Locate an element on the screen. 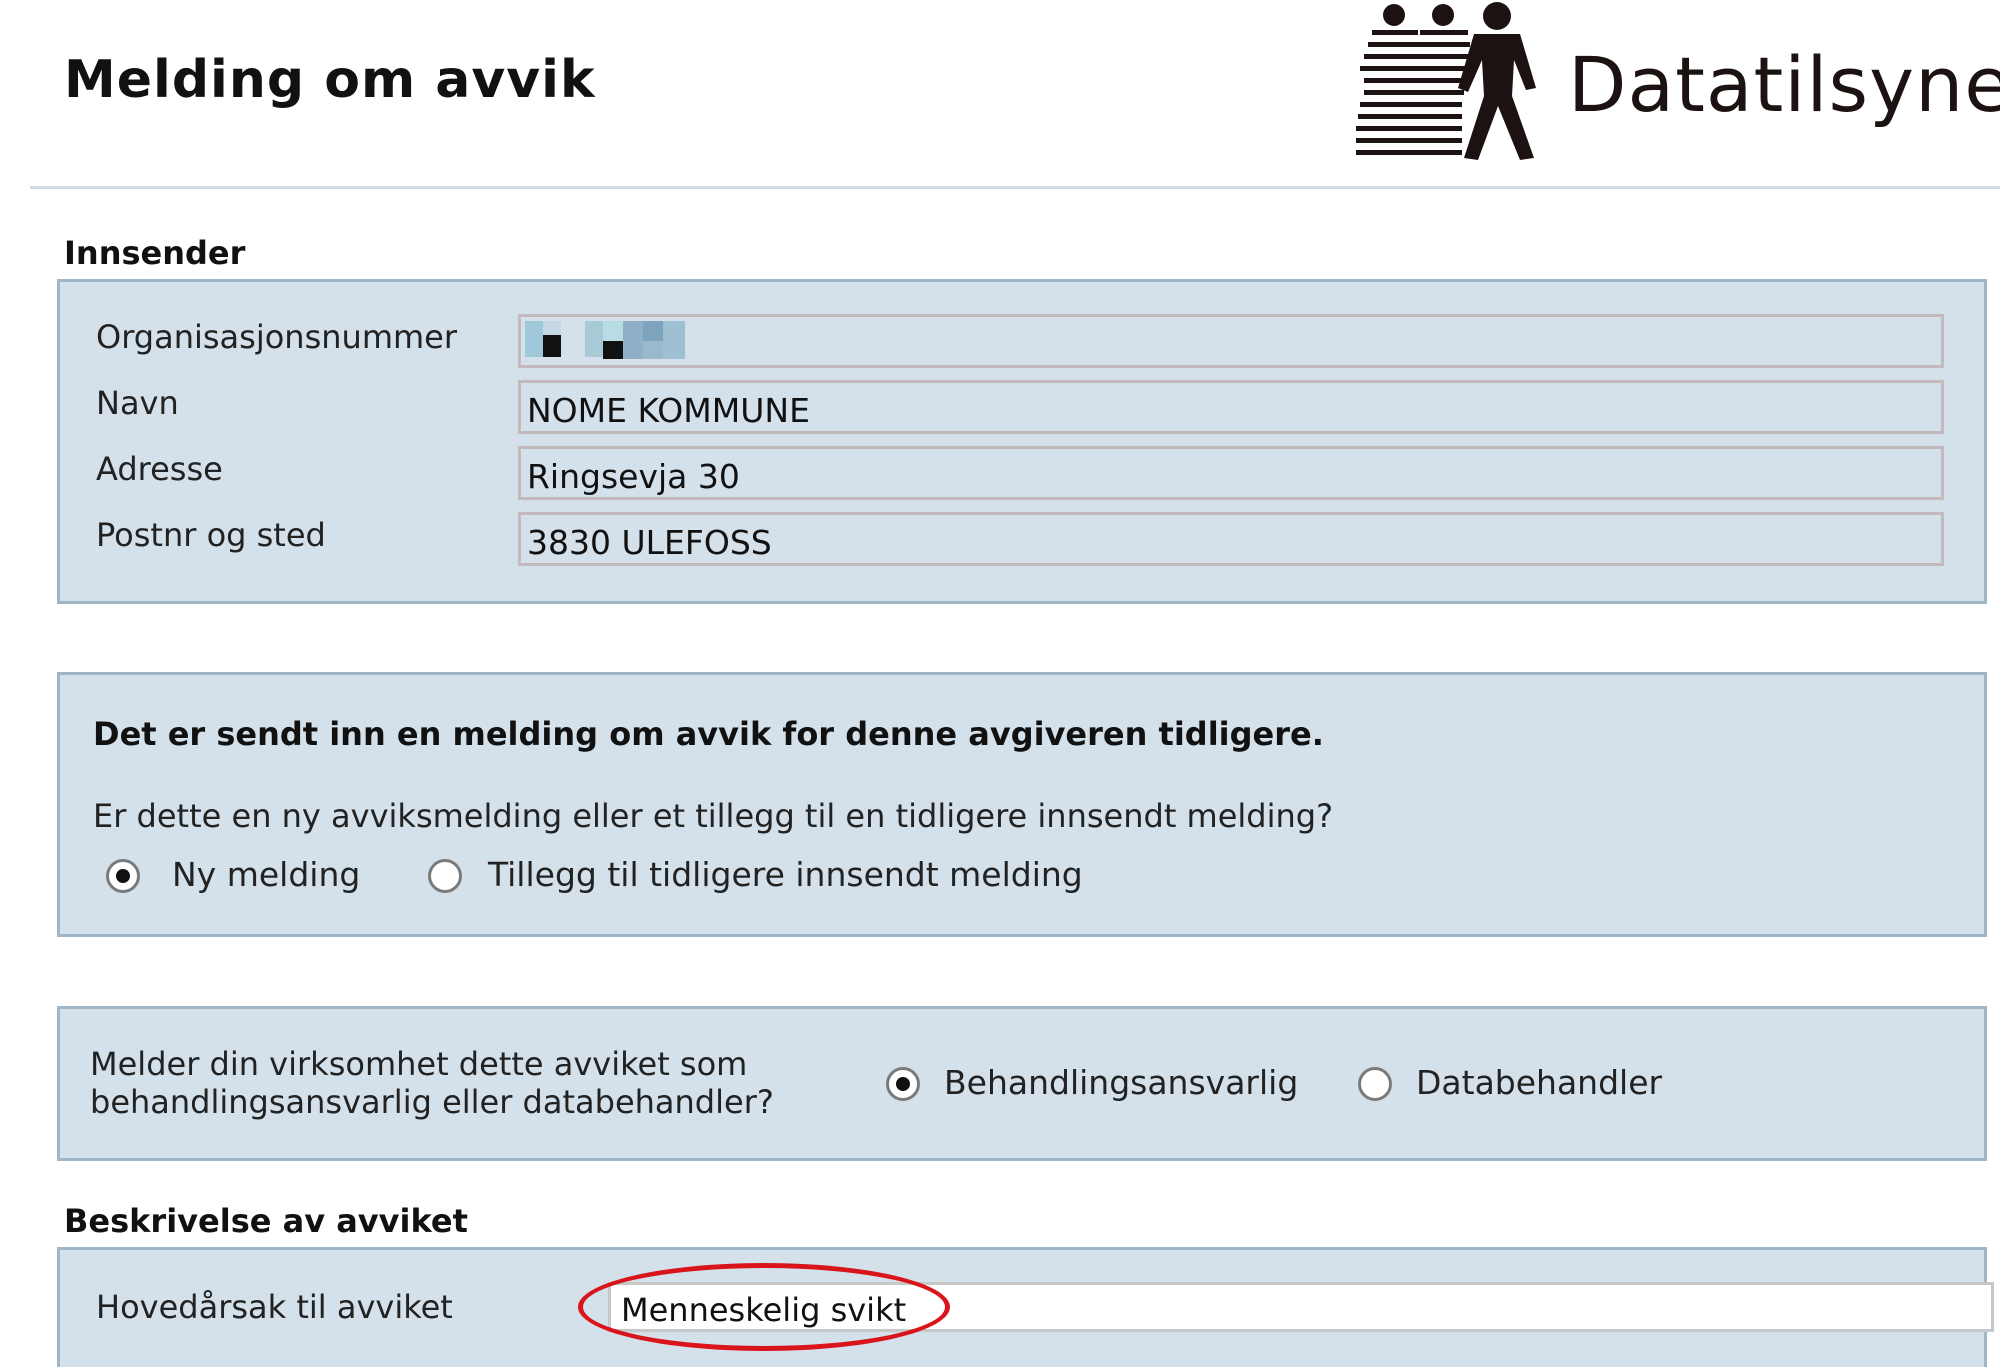 The image size is (2000, 1367). description-heading: Beskrivelse av avviket is located at coordinates (266, 1221).